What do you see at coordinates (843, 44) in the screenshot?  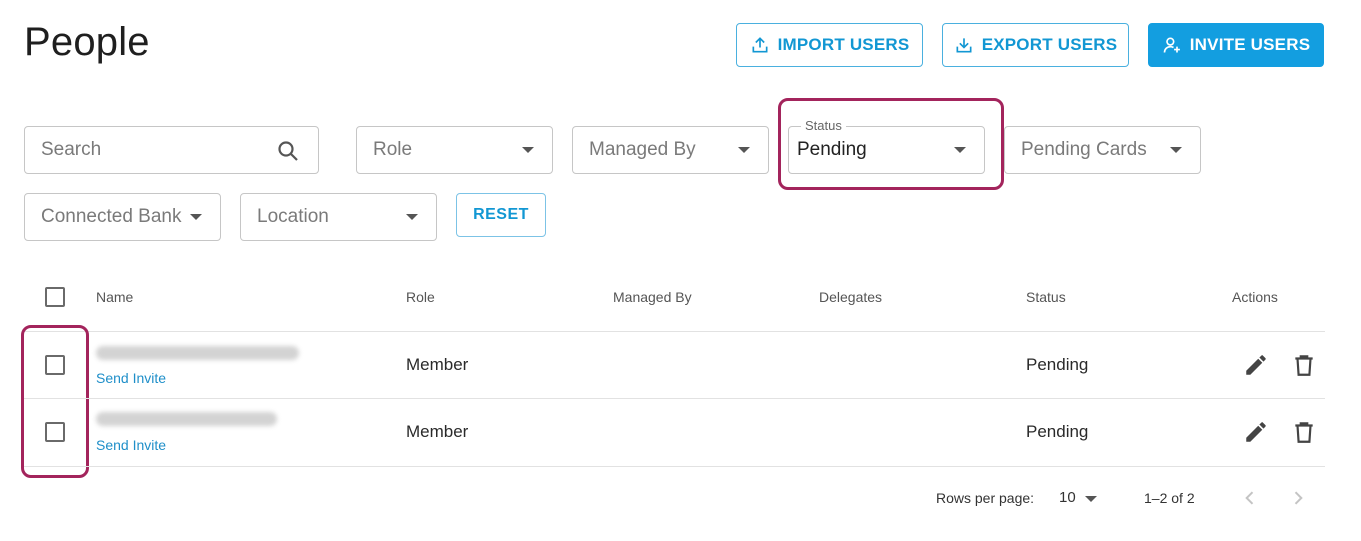 I see `import-users-label: IMPORT USERS` at bounding box center [843, 44].